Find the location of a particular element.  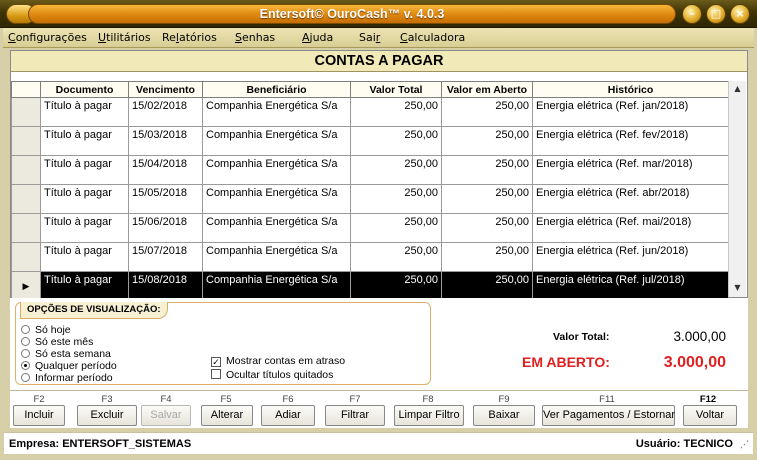

col-beneficiario: Beneficiário is located at coordinates (276, 89).